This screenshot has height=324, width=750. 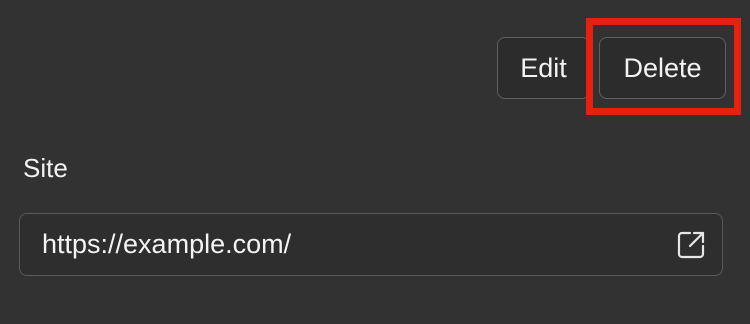 I want to click on external-link-icon, so click(x=691, y=245).